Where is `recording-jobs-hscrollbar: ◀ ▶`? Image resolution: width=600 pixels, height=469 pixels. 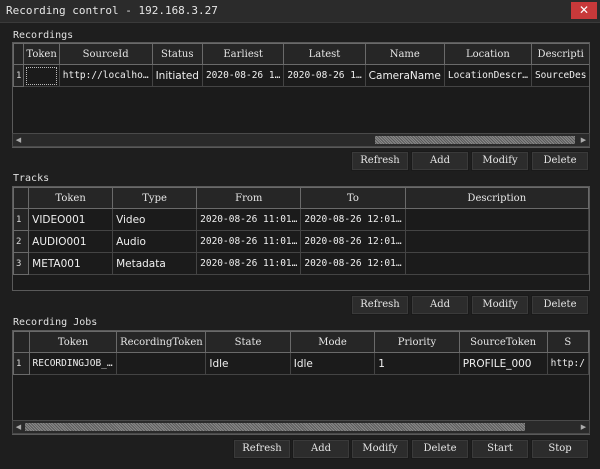
recording-jobs-hscrollbar: ◀ ▶ is located at coordinates (301, 427).